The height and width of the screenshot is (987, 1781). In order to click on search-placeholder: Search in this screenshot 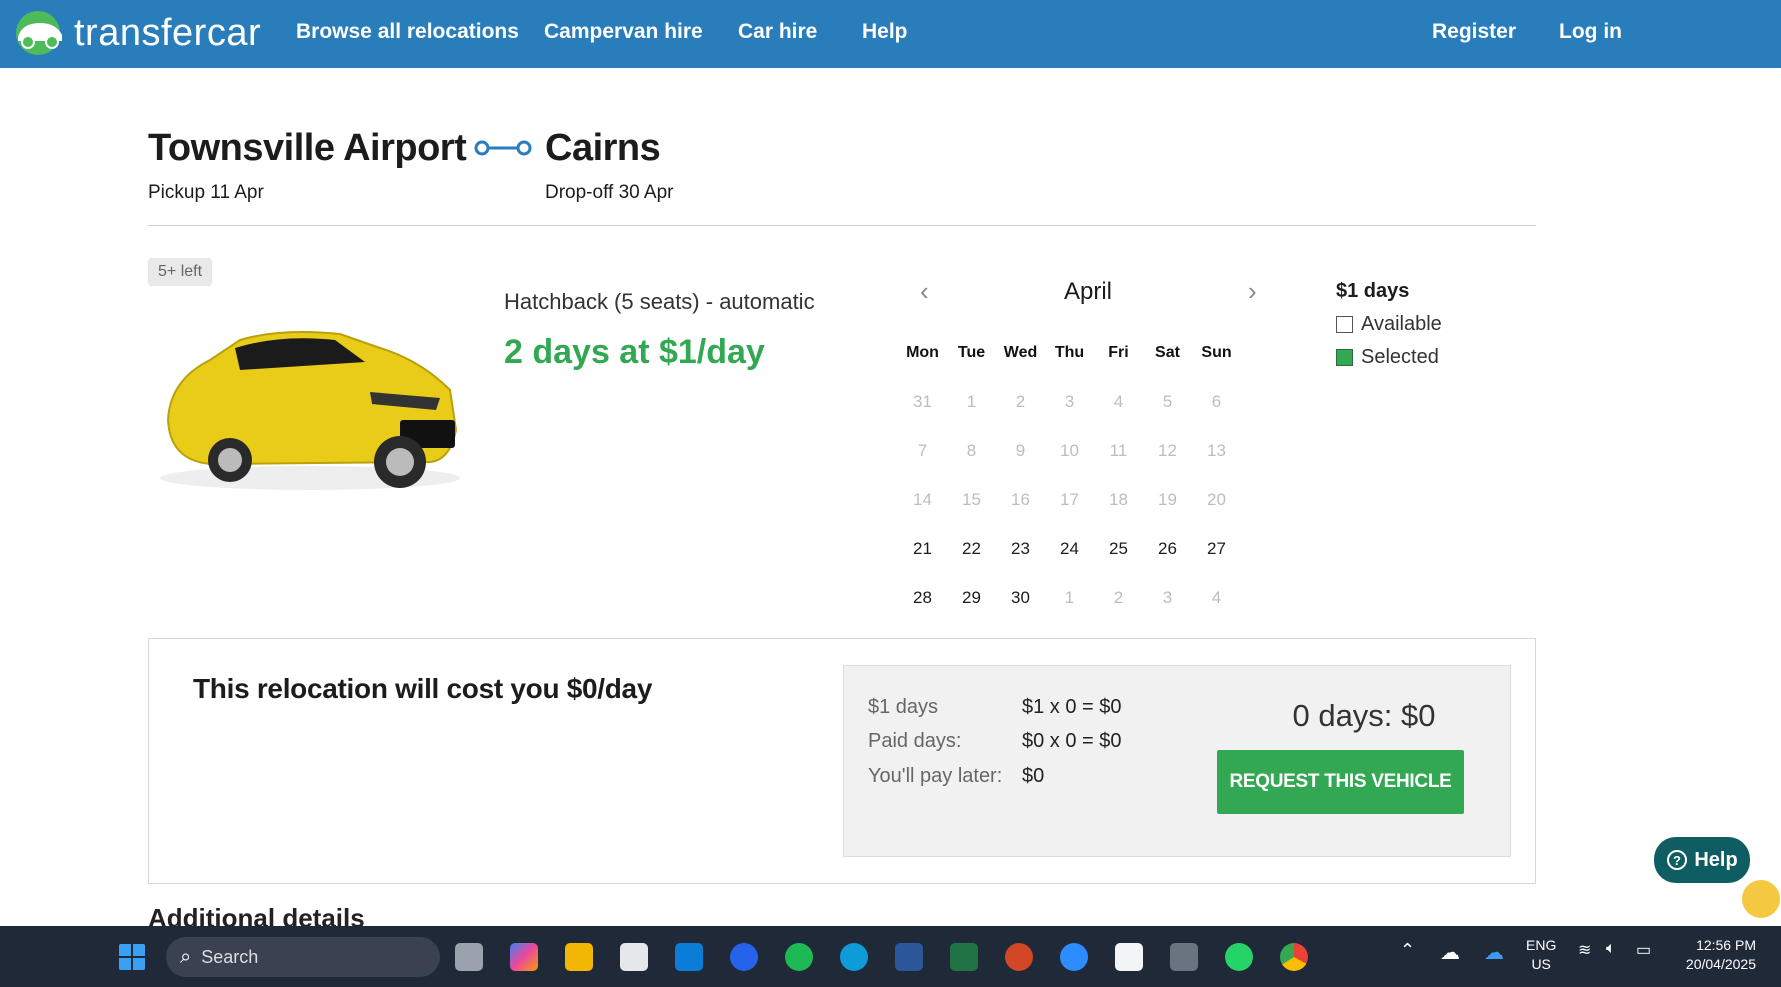, I will do `click(230, 956)`.